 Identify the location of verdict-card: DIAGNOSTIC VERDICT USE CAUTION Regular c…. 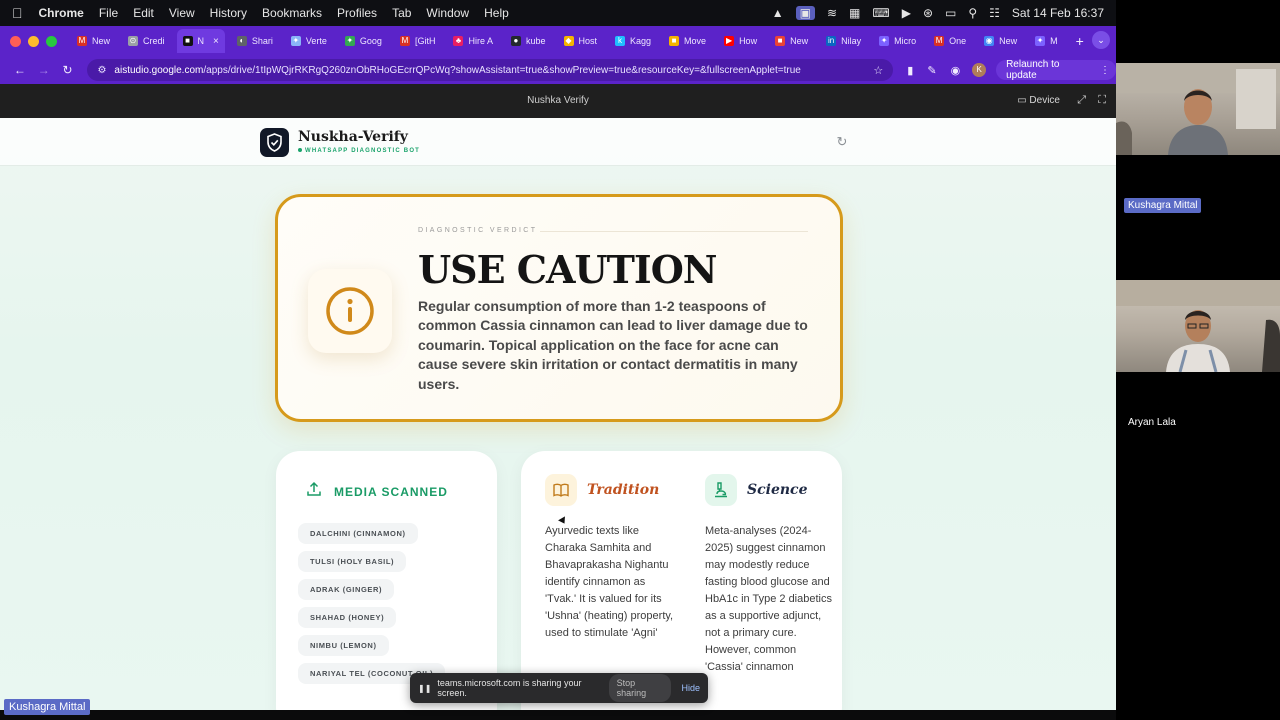
(559, 308).